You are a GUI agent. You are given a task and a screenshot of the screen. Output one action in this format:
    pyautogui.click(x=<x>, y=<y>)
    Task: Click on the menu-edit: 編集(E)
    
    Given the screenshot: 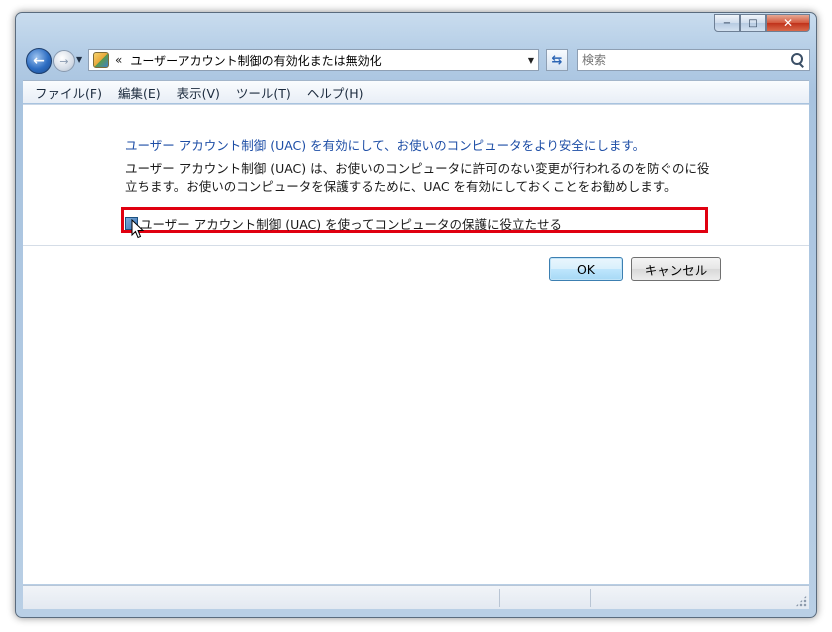 What is the action you would take?
    pyautogui.click(x=139, y=92)
    